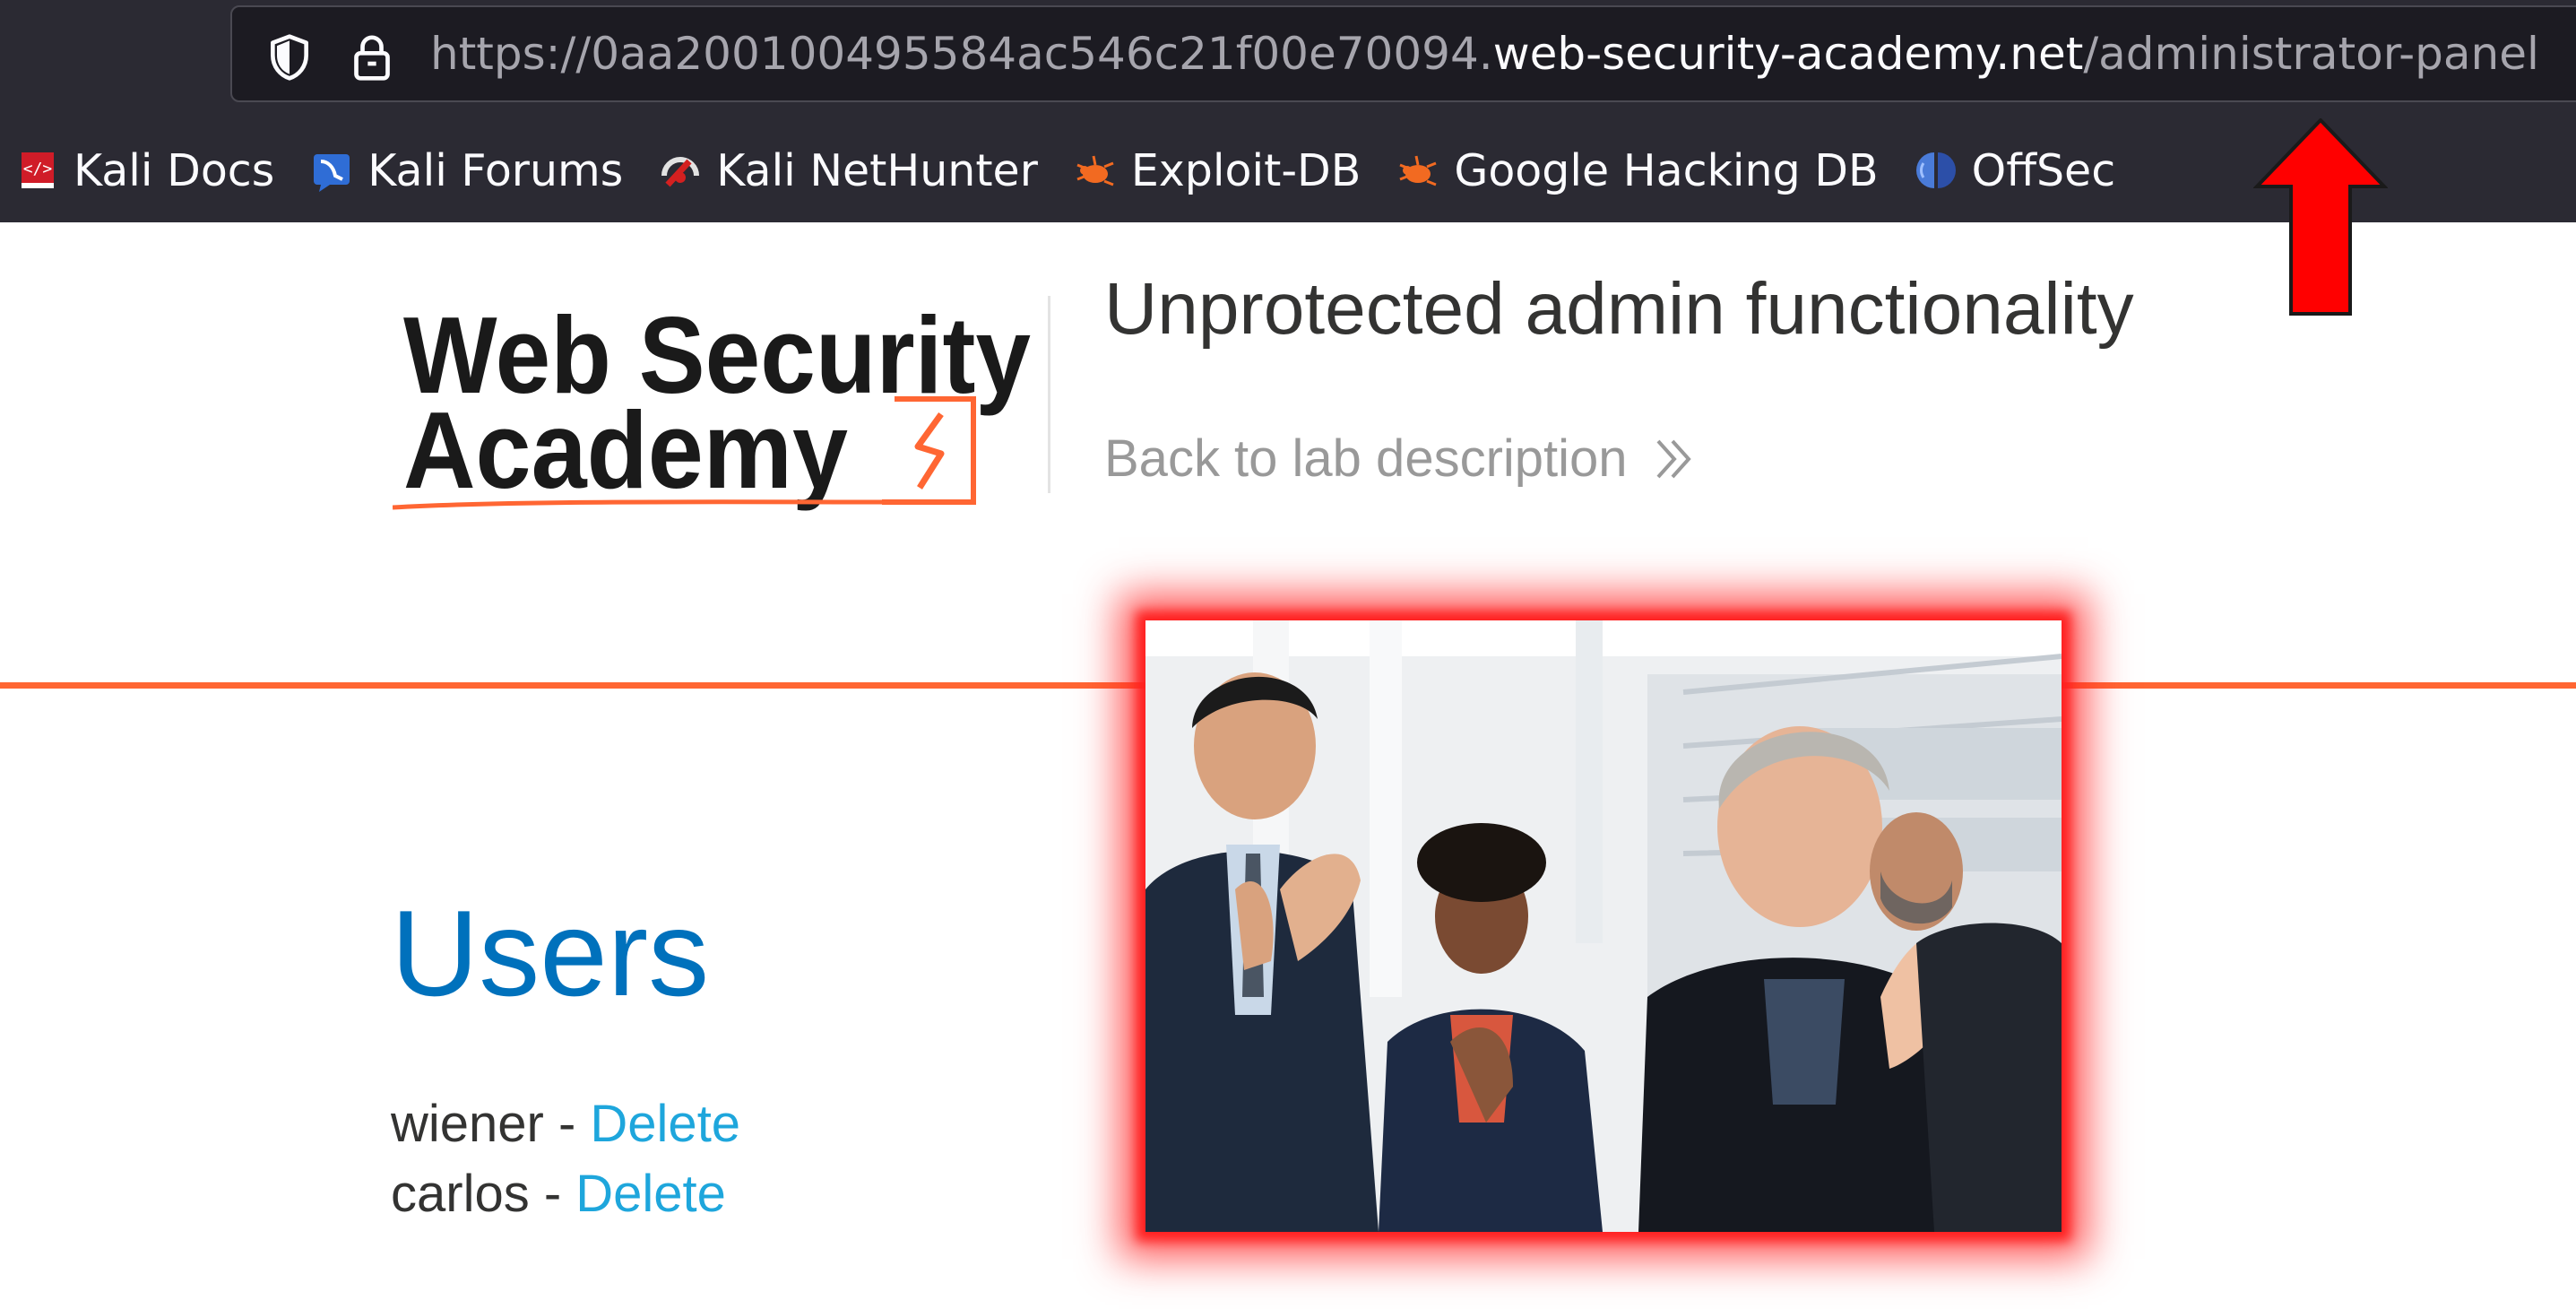 The image size is (2576, 1309). I want to click on google-hacking-db-icon, so click(1418, 170).